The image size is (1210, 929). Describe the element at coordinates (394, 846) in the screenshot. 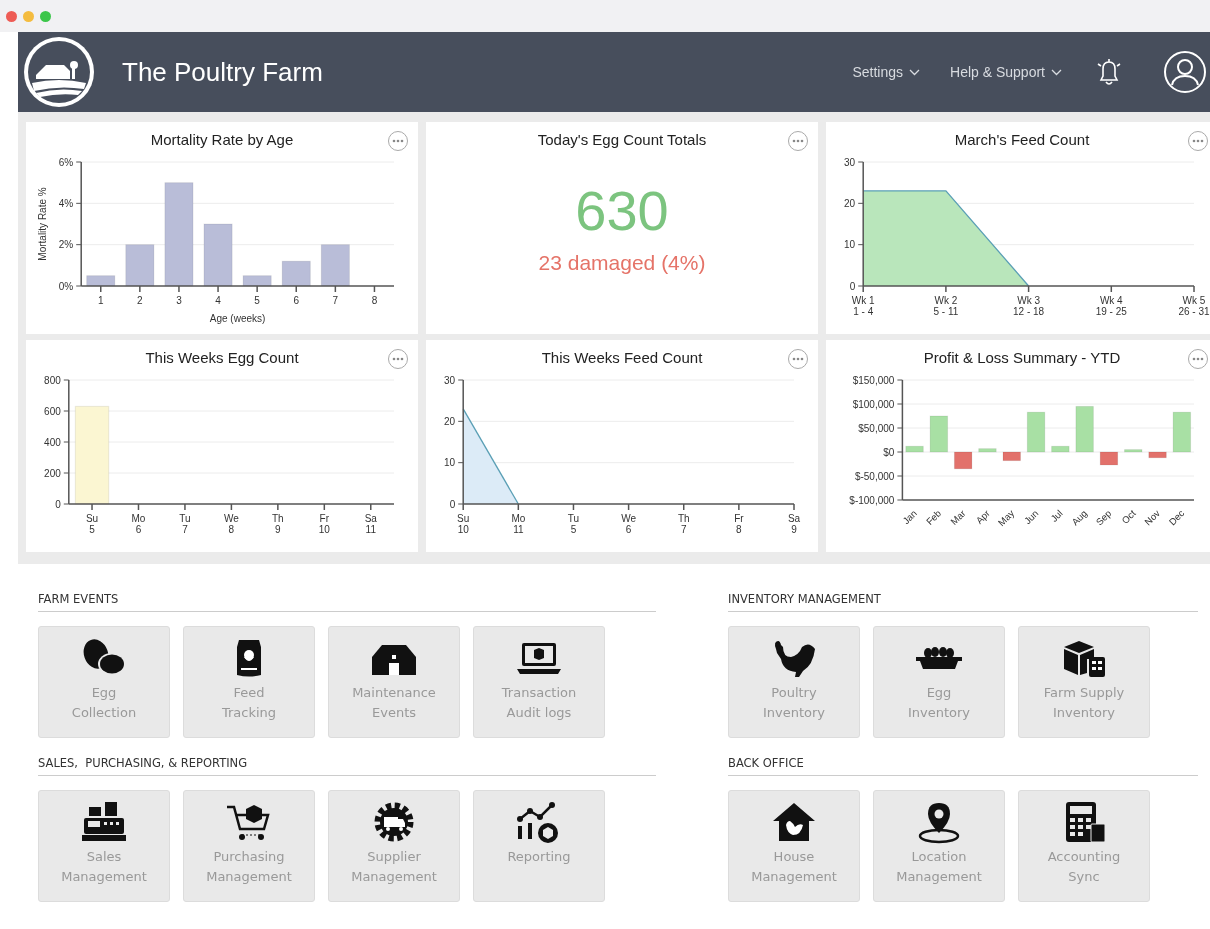

I see `module-tile: Supplier Management` at that location.